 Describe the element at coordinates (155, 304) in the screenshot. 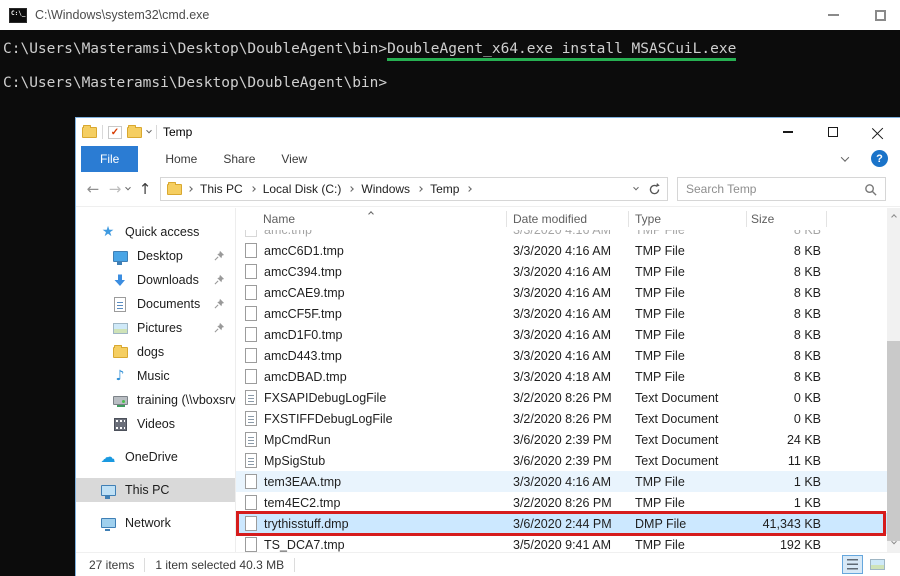

I see `sidebar-item-documents: Documents` at that location.